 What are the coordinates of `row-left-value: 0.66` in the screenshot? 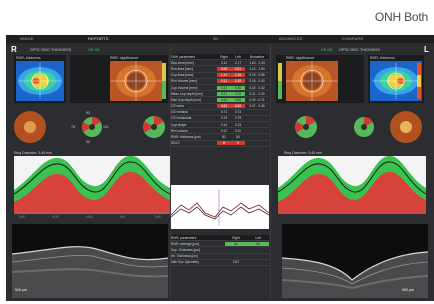 It's located at (238, 99).